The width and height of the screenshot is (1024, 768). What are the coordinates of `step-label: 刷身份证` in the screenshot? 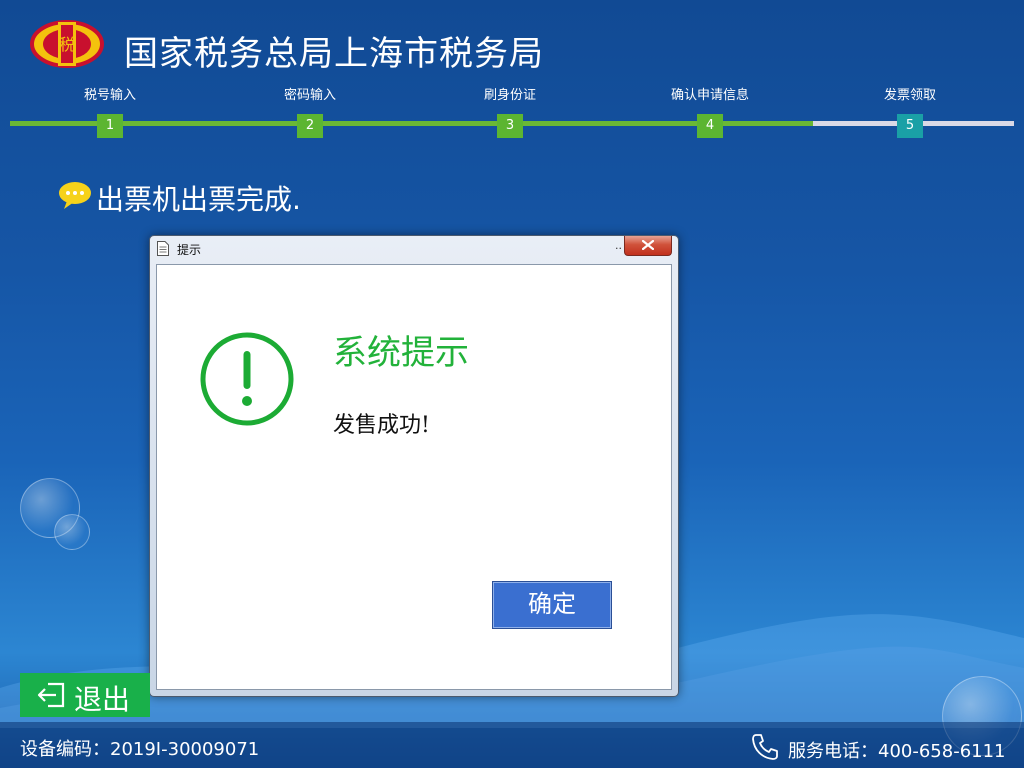 It's located at (509, 95).